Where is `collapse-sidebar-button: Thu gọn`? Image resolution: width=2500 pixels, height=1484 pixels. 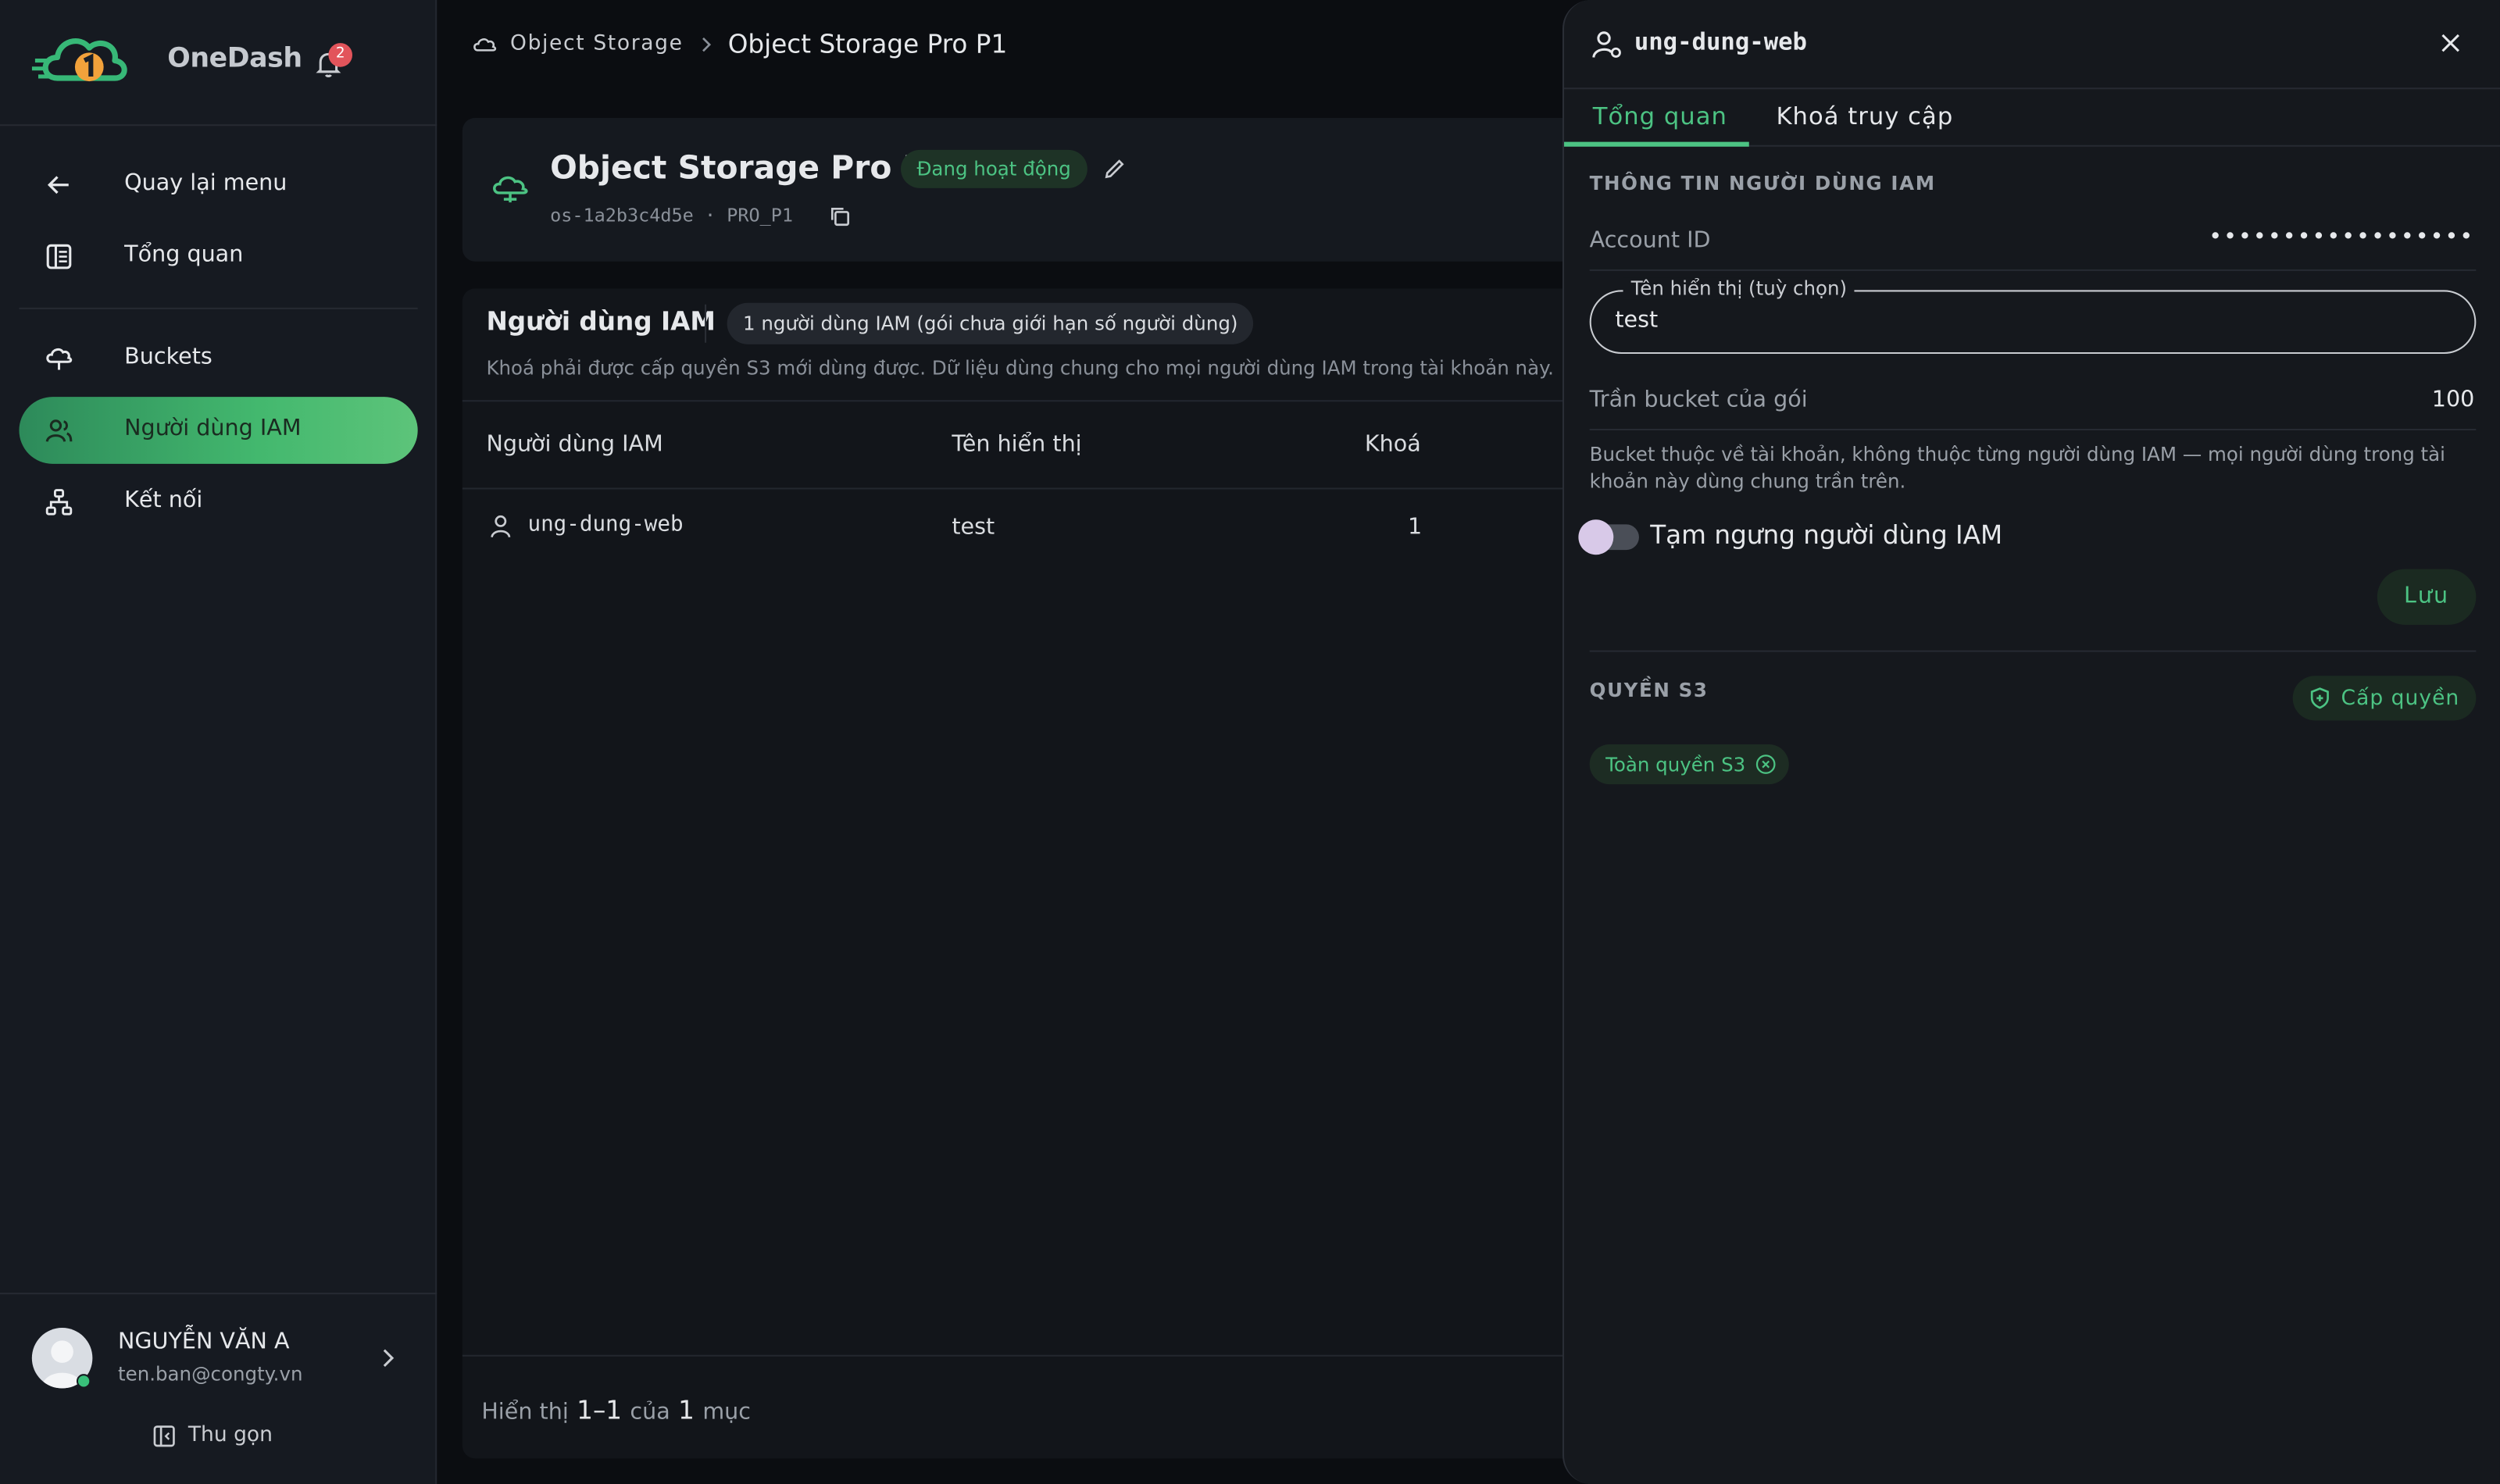 collapse-sidebar-button: Thu gọn is located at coordinates (213, 1435).